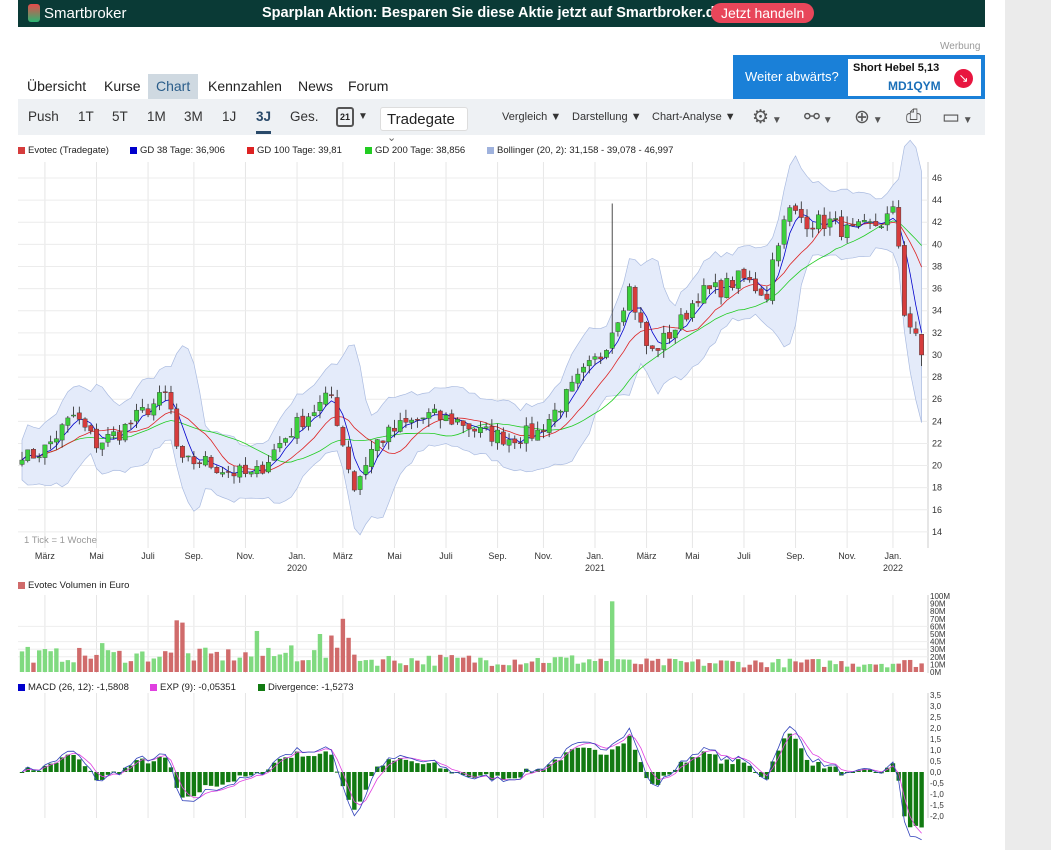  Describe the element at coordinates (60, 540) in the screenshot. I see `tick-interval-note: 1 Tick = 1 Woche` at that location.